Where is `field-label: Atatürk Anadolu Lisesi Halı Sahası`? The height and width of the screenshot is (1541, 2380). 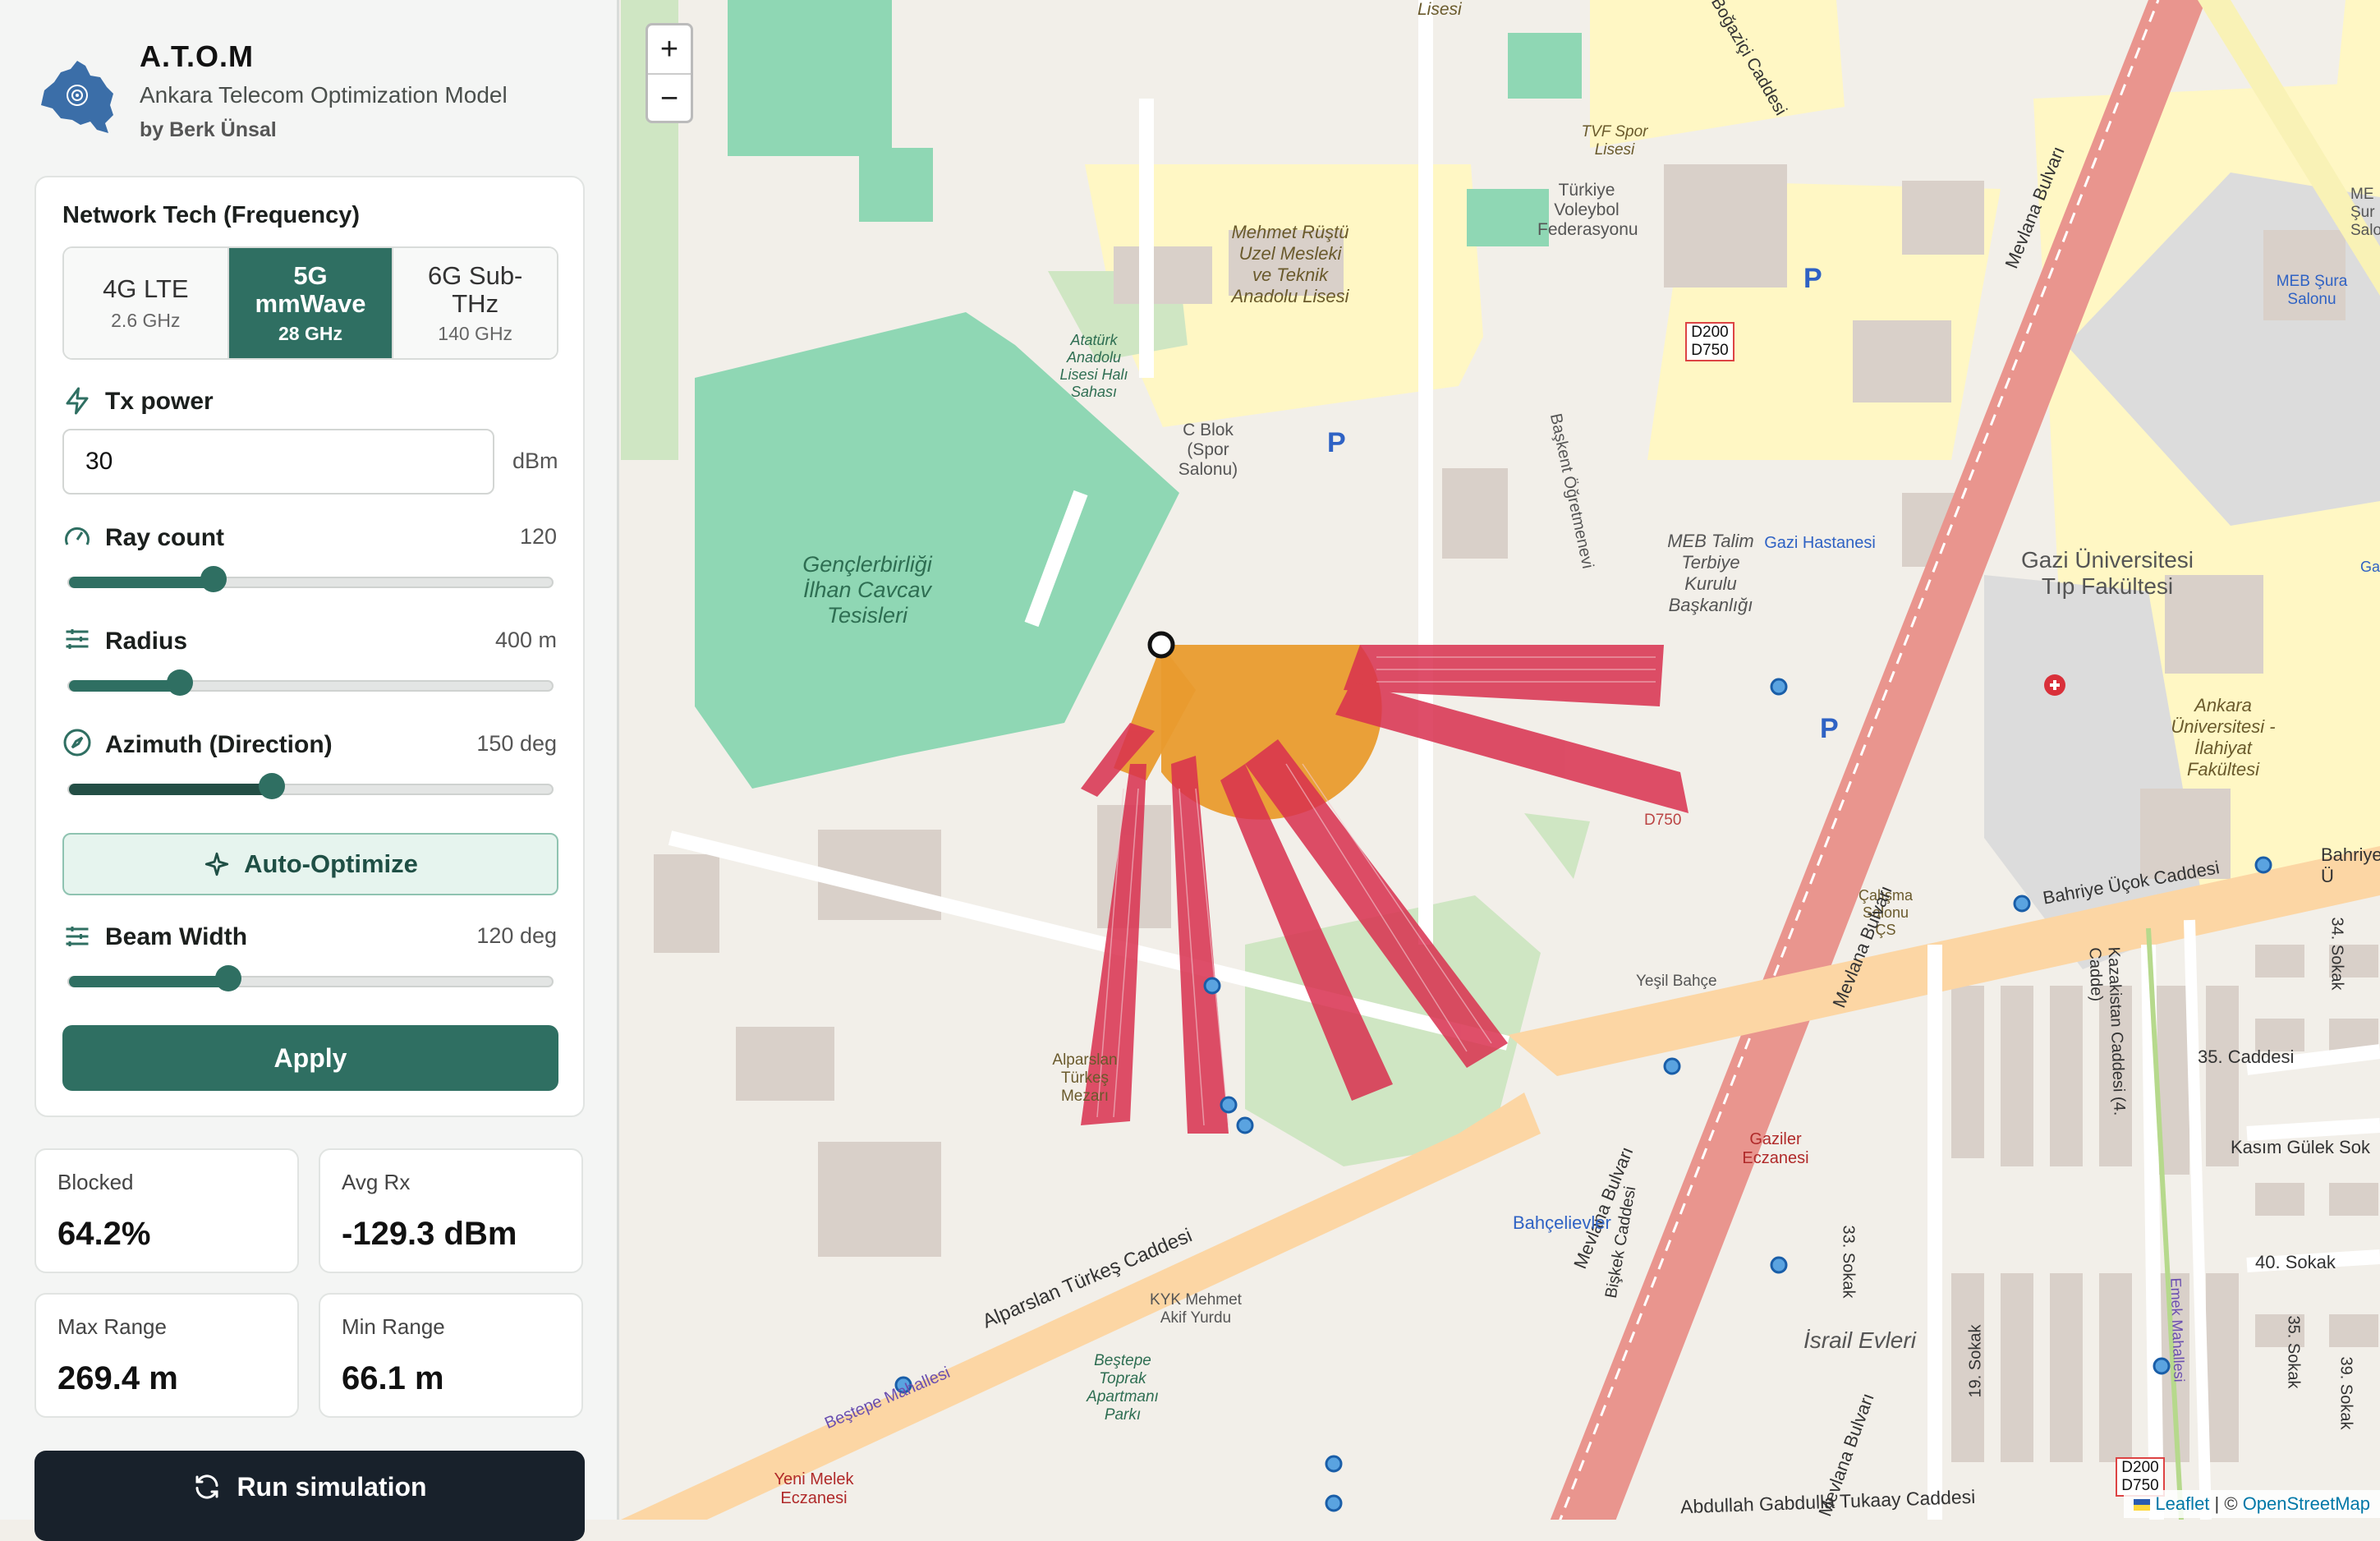
field-label: Atatürk Anadolu Lisesi Halı Sahası is located at coordinates (1093, 366).